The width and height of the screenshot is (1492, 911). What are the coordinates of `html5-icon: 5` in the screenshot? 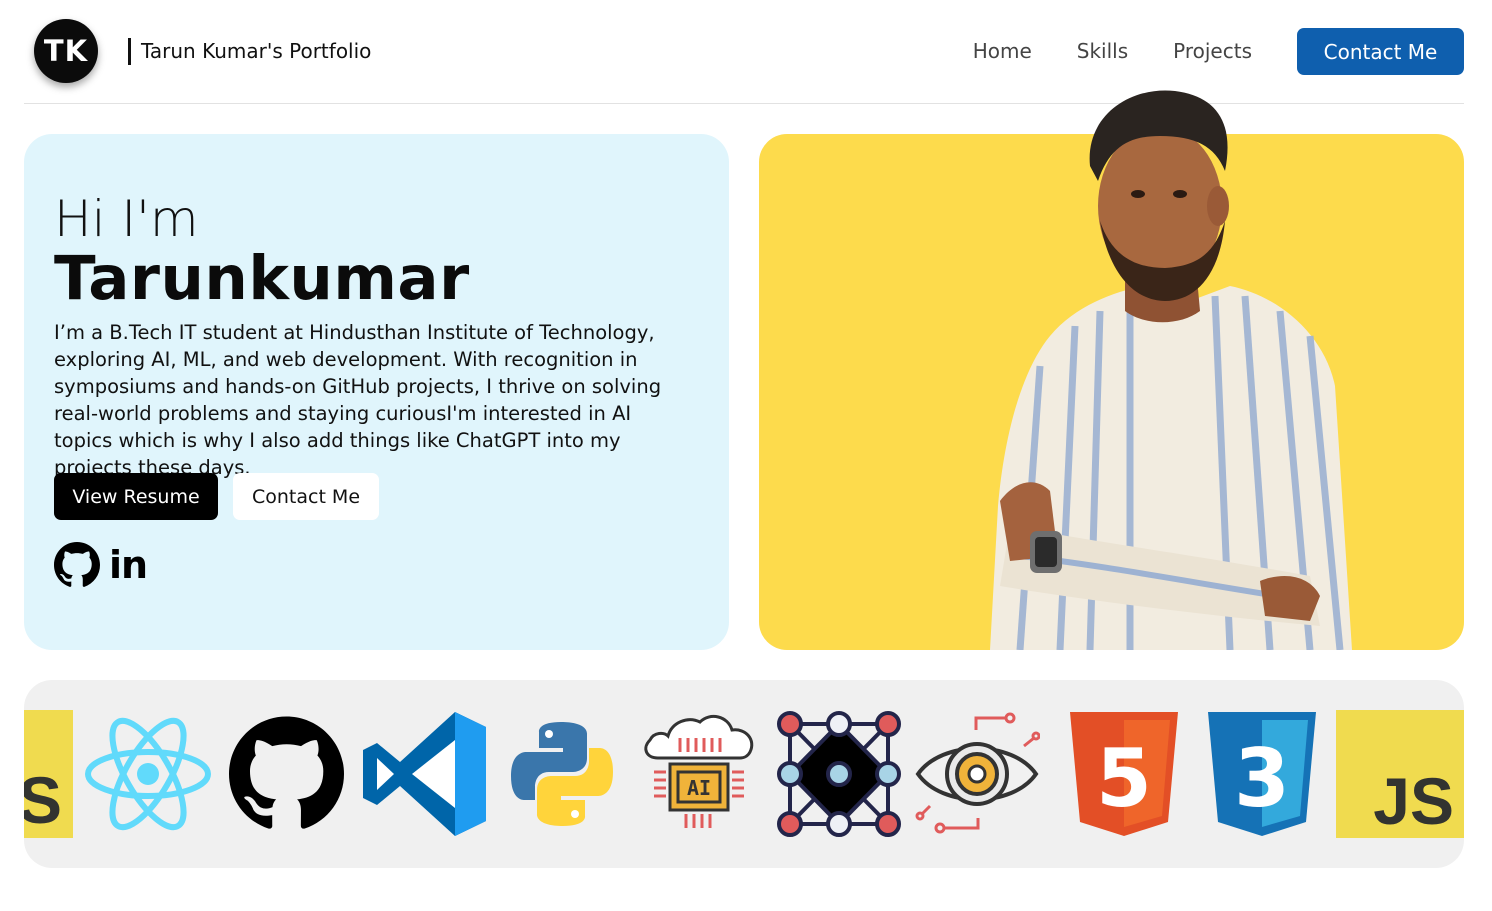 It's located at (1124, 774).